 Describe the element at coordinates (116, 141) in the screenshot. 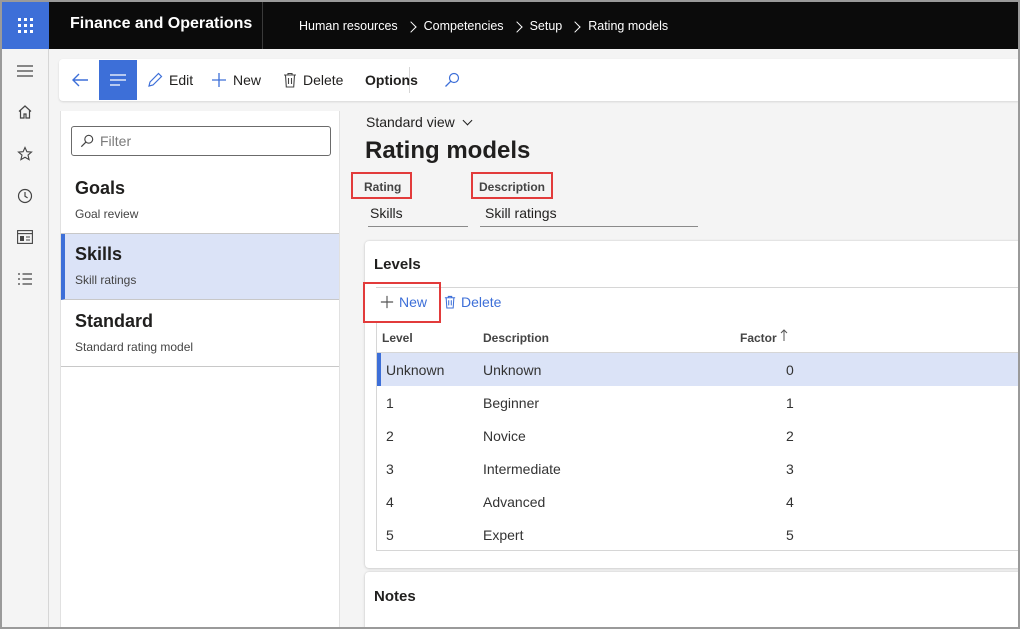

I see `filter-placeholder: Filter` at that location.